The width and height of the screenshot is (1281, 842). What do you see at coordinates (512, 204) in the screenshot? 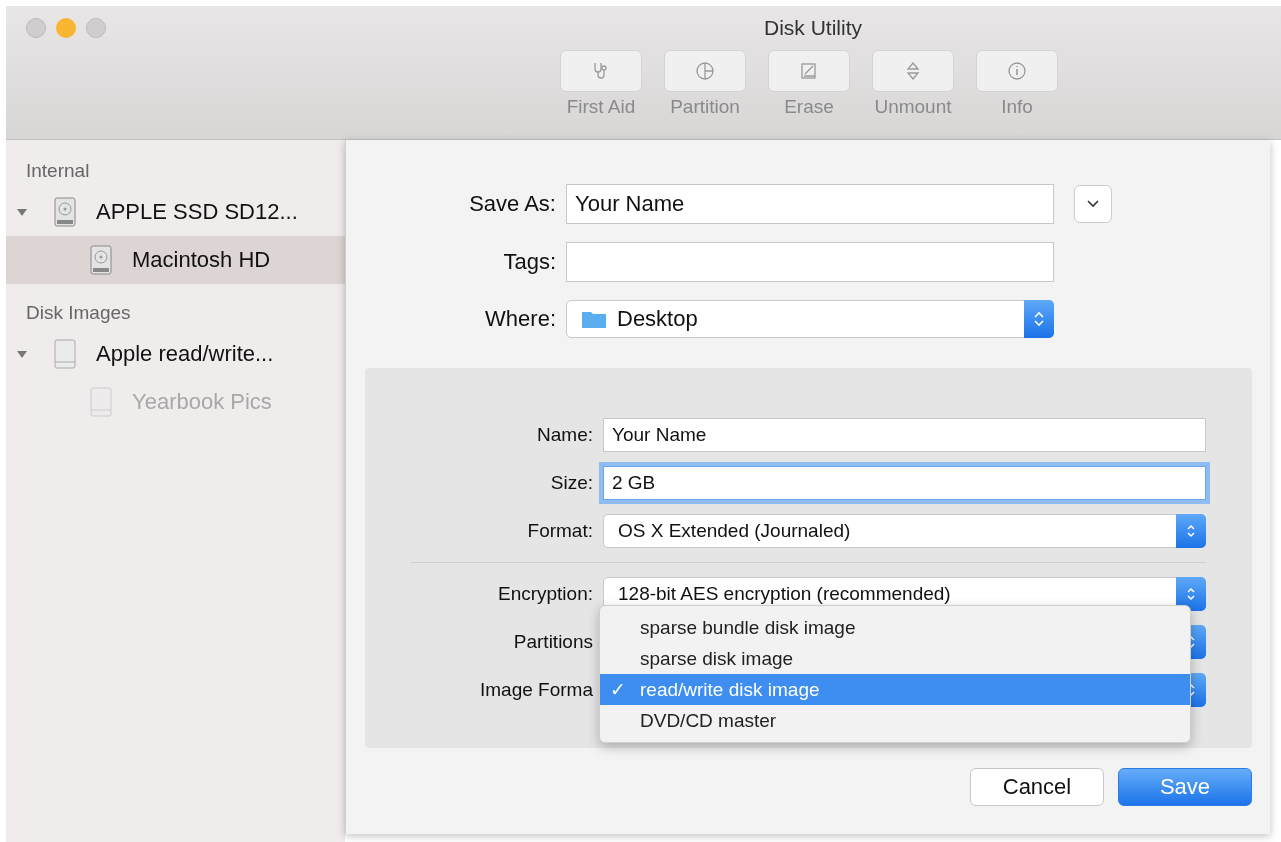
I see `field-label: Save As:` at bounding box center [512, 204].